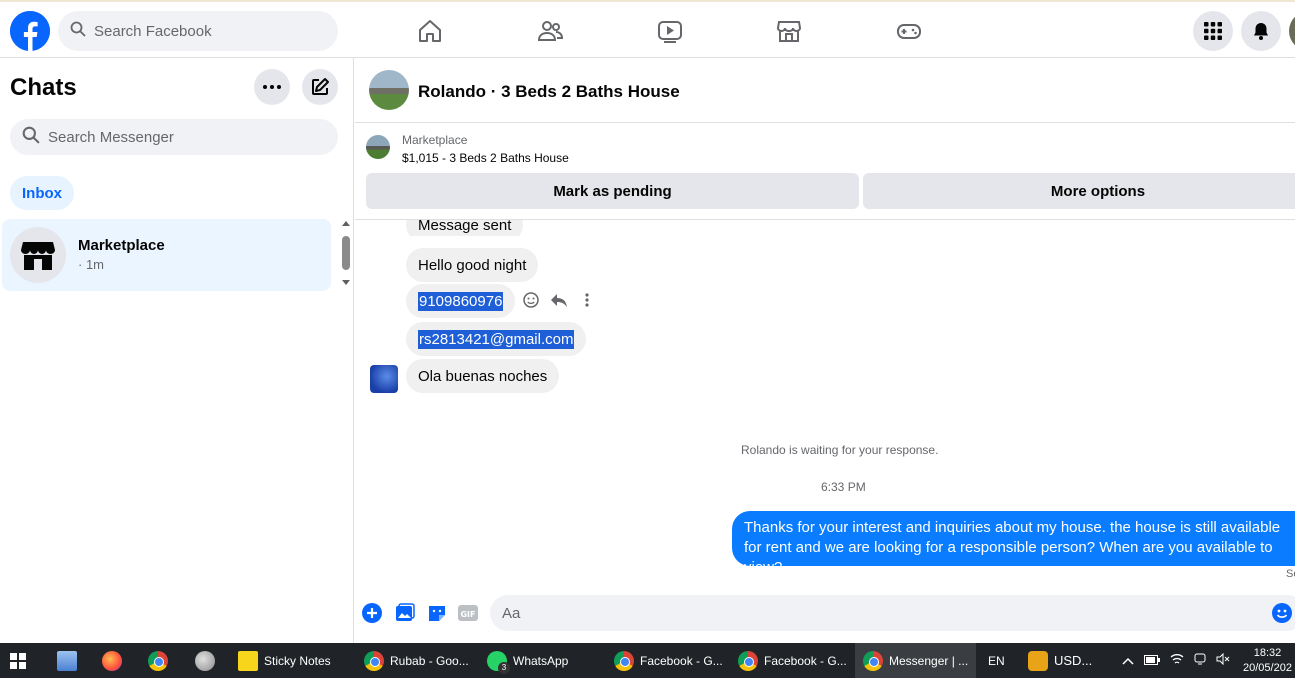  I want to click on bell-icon, so click(1261, 31).